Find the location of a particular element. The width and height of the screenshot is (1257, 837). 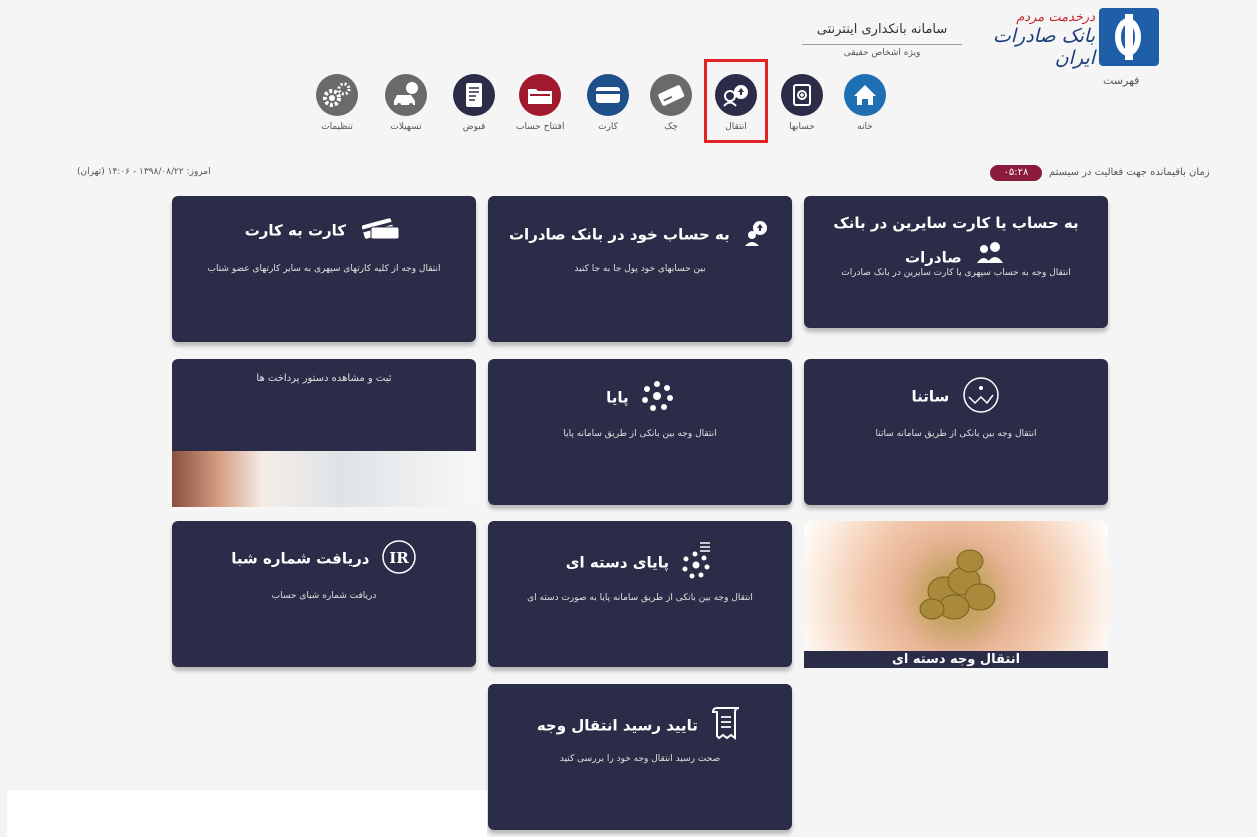

tile-title: کارت به کارت is located at coordinates (295, 230).